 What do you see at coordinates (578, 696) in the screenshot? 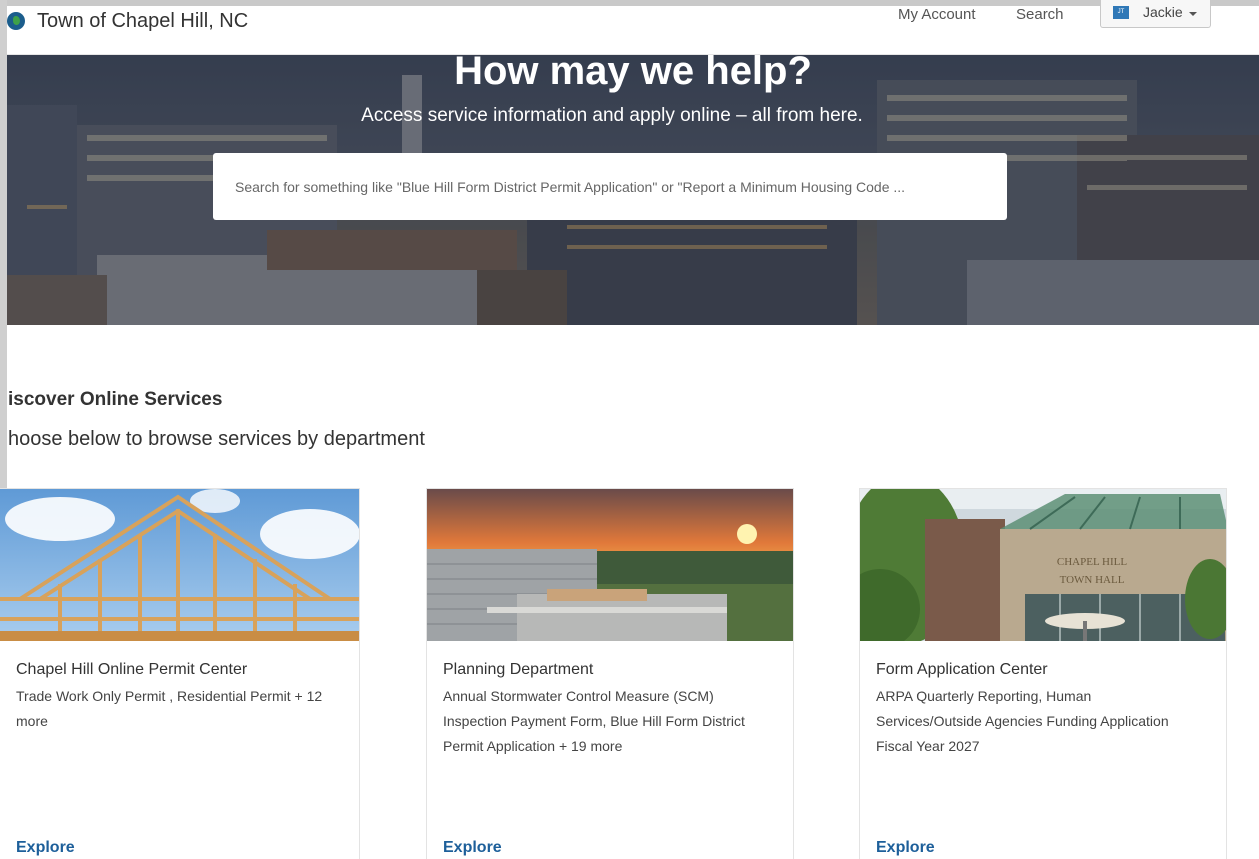
I see `card-description-line: Annual Stormwater Control Measure (SCM)` at bounding box center [578, 696].